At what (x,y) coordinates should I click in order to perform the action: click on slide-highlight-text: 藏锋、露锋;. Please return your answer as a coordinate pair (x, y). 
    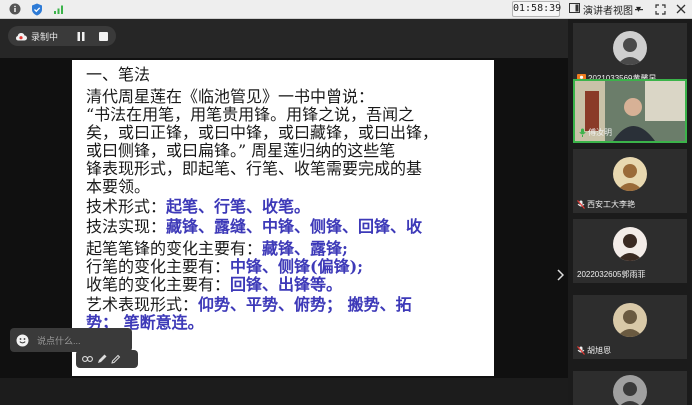
    Looking at the image, I should click on (305, 248).